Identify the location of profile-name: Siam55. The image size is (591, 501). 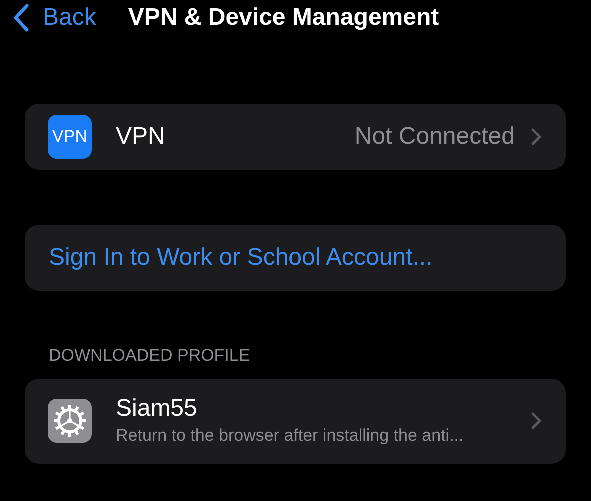
(157, 409).